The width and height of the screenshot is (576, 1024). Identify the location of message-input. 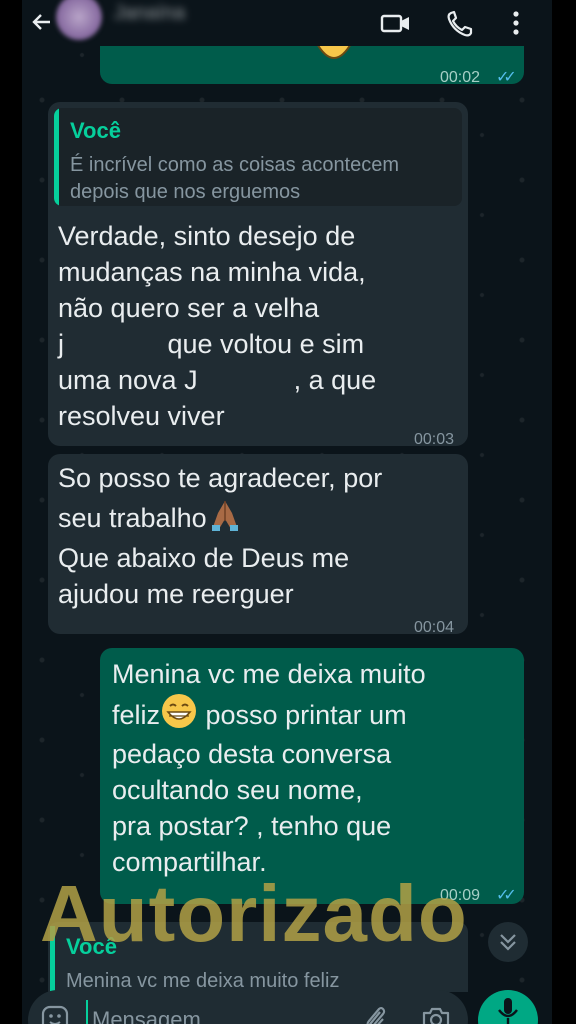
(211, 1012).